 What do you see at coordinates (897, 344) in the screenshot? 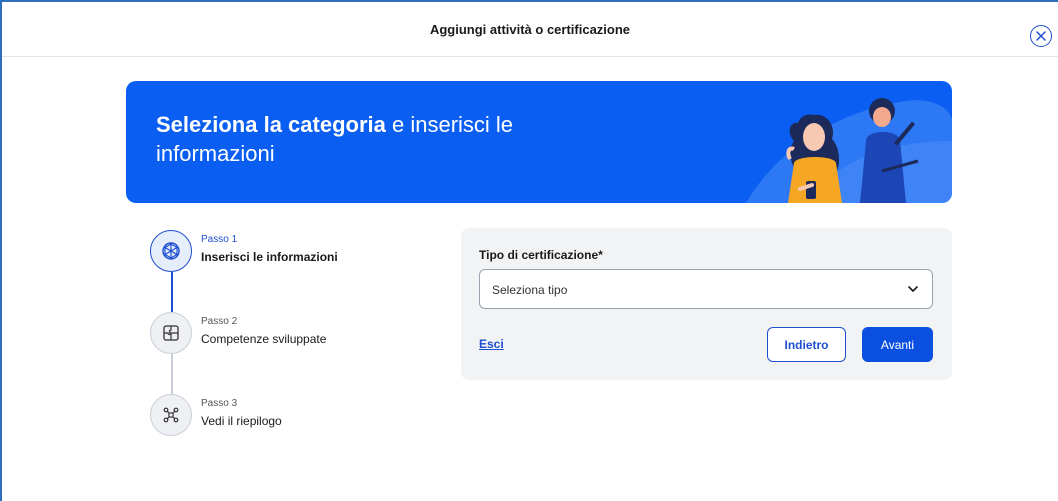
I see `next-button: Avanti` at bounding box center [897, 344].